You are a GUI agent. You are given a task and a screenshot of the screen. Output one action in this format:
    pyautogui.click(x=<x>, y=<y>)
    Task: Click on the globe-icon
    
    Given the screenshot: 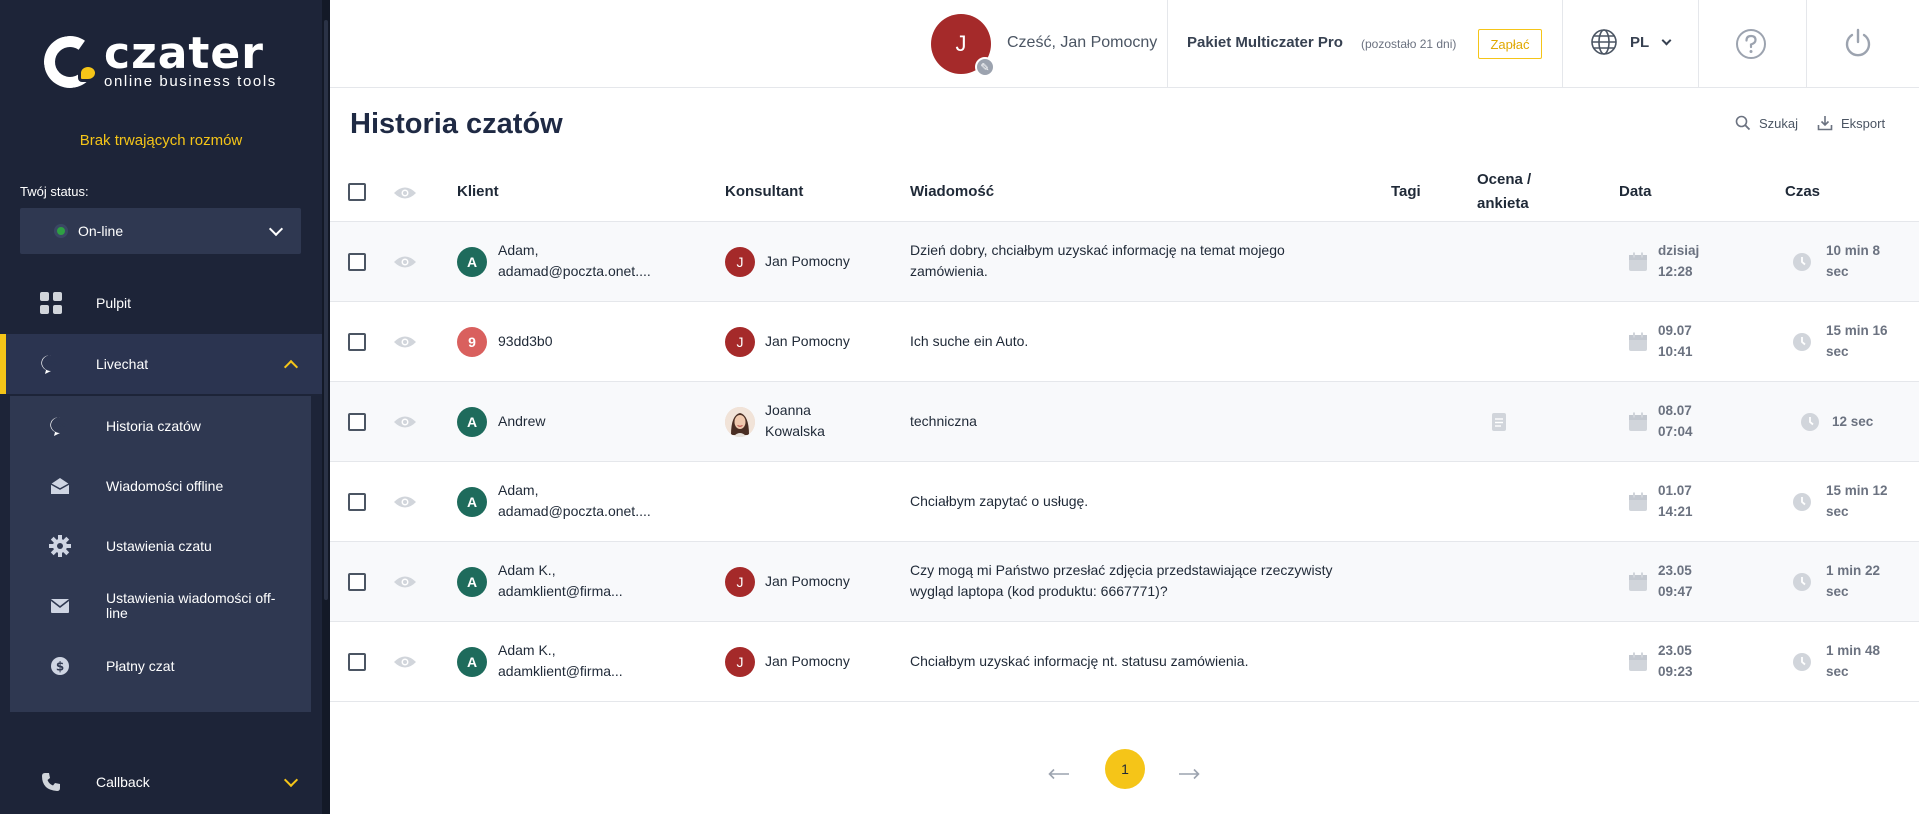 What is the action you would take?
    pyautogui.click(x=1604, y=42)
    